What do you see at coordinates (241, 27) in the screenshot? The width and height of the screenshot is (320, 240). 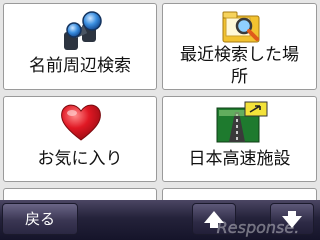 I see `folder-search-icon` at bounding box center [241, 27].